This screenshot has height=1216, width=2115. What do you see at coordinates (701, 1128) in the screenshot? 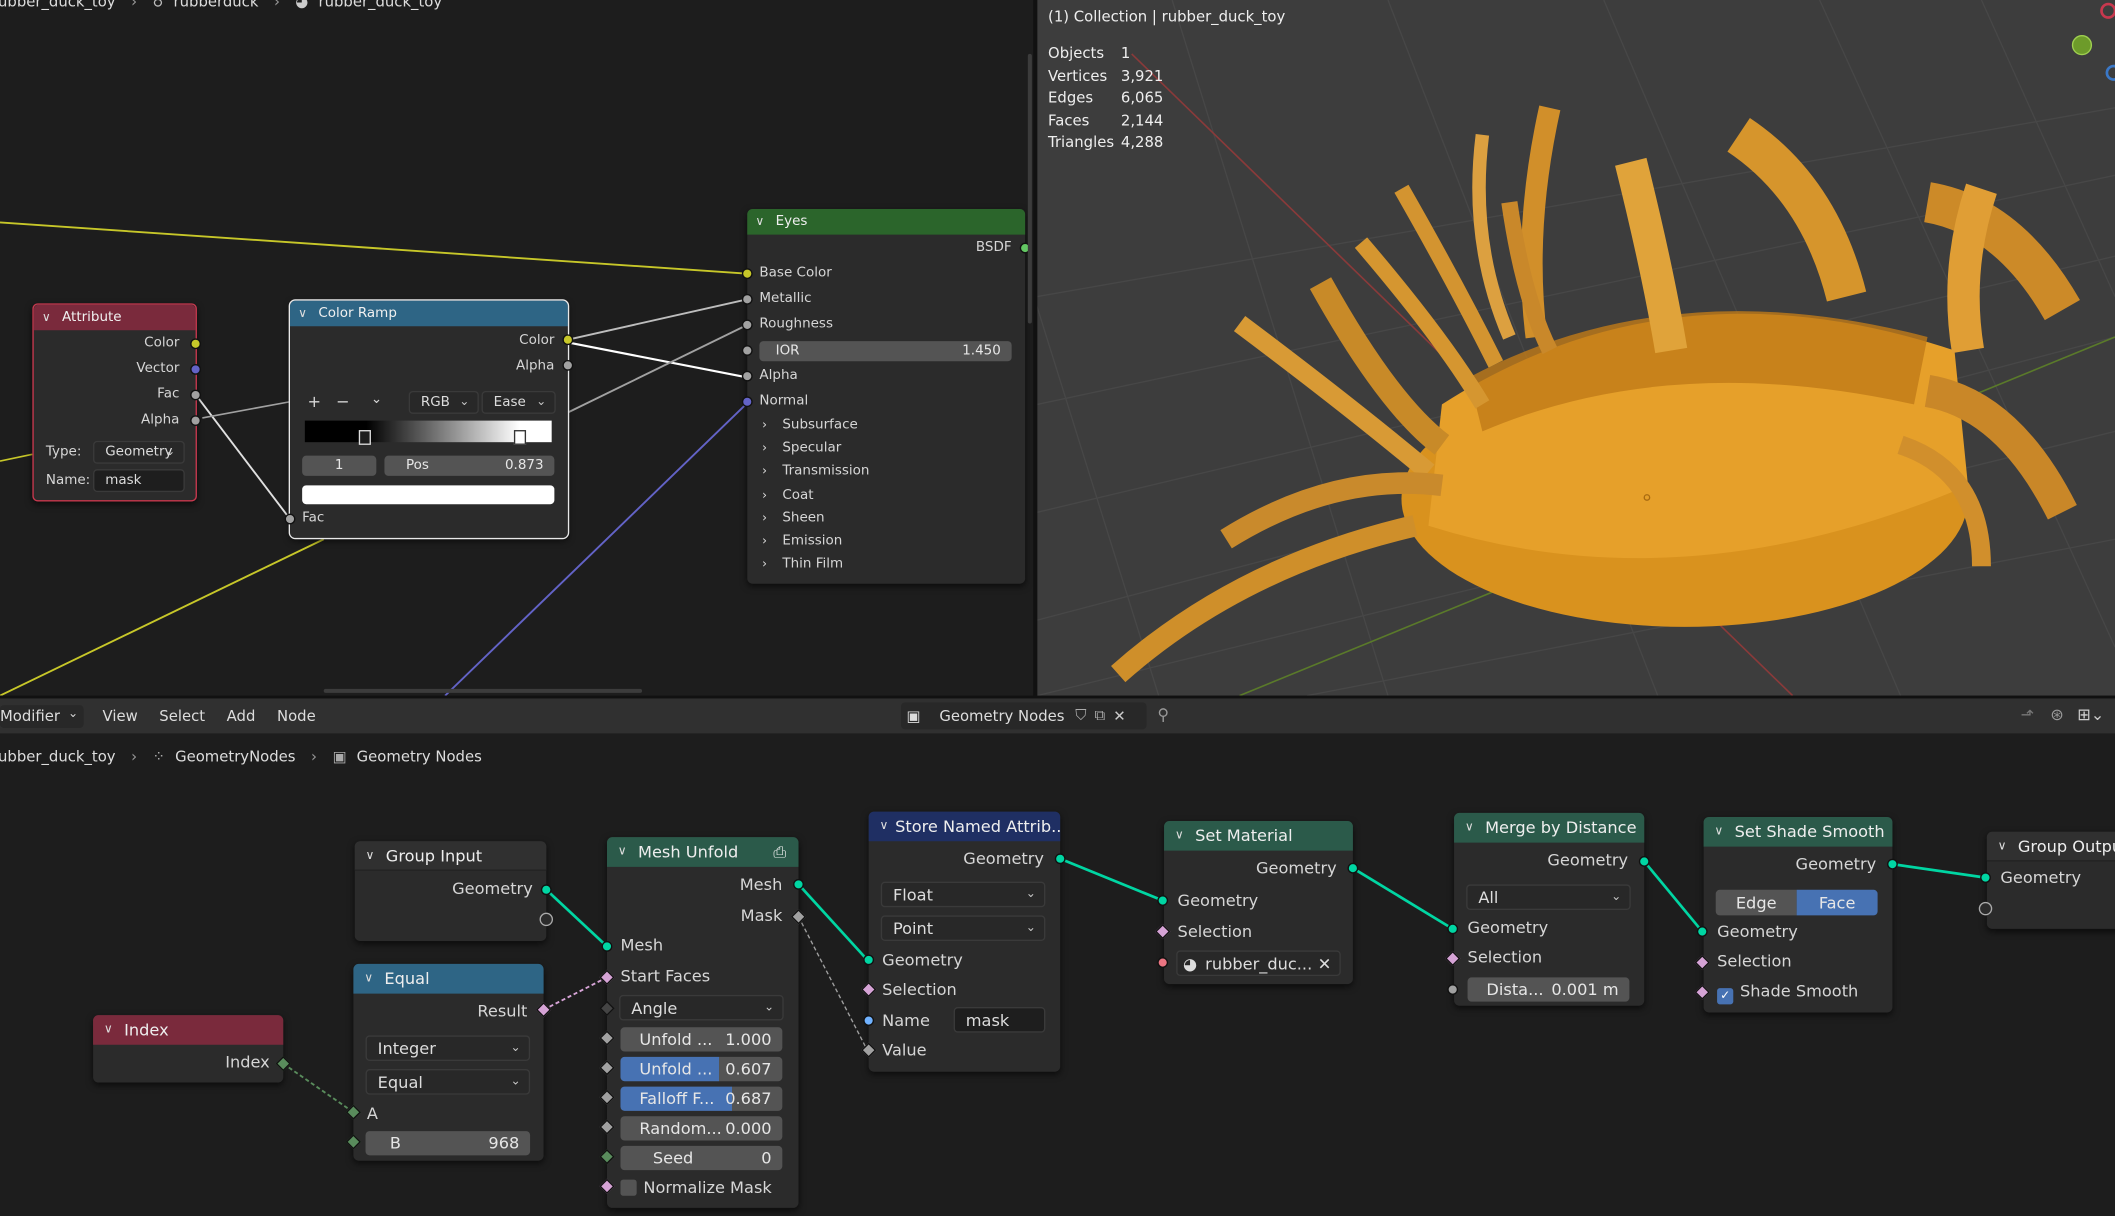
I see `unfold-field-4: Random... 0.000` at bounding box center [701, 1128].